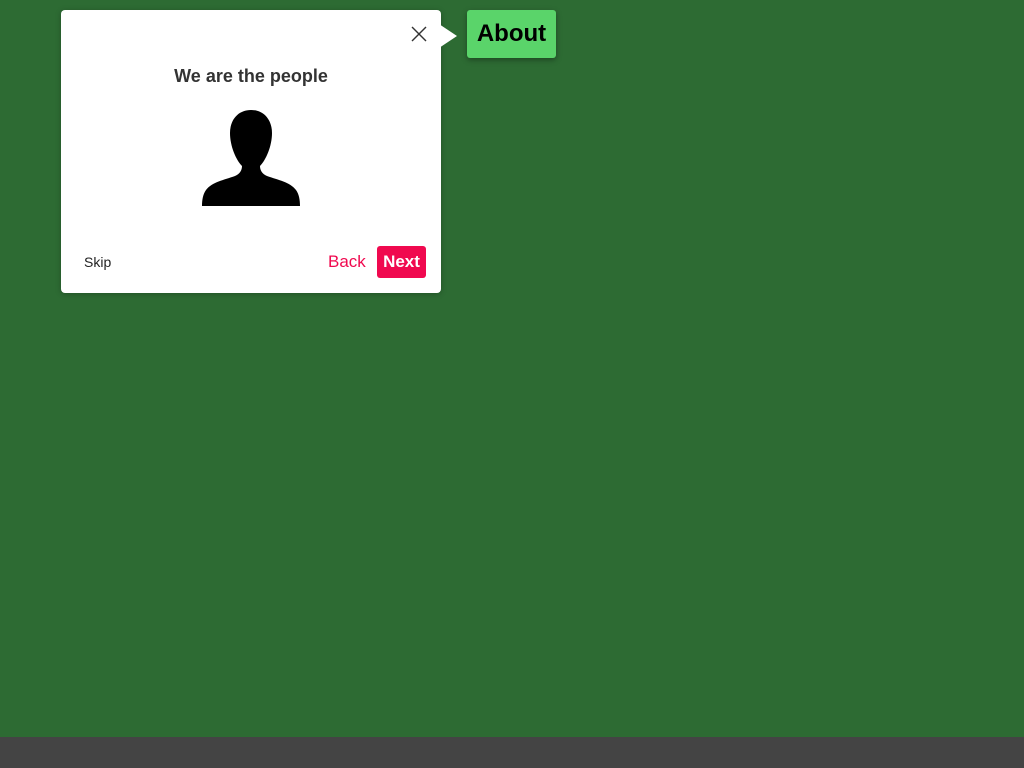  I want to click on tour-title: We are the people, so click(251, 76).